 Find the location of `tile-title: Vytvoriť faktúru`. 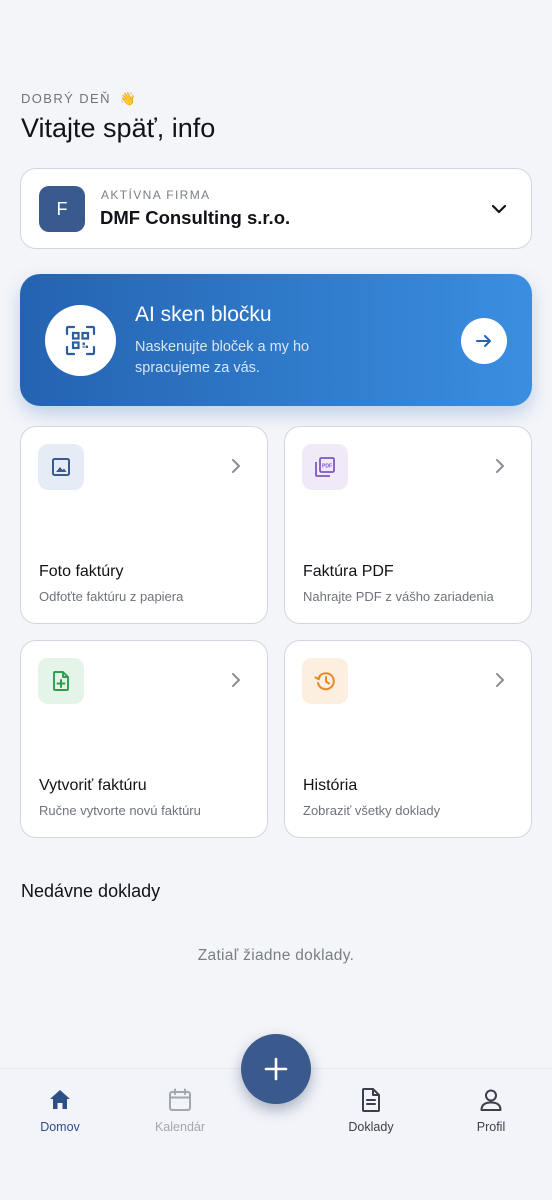

tile-title: Vytvoriť faktúru is located at coordinates (93, 785).